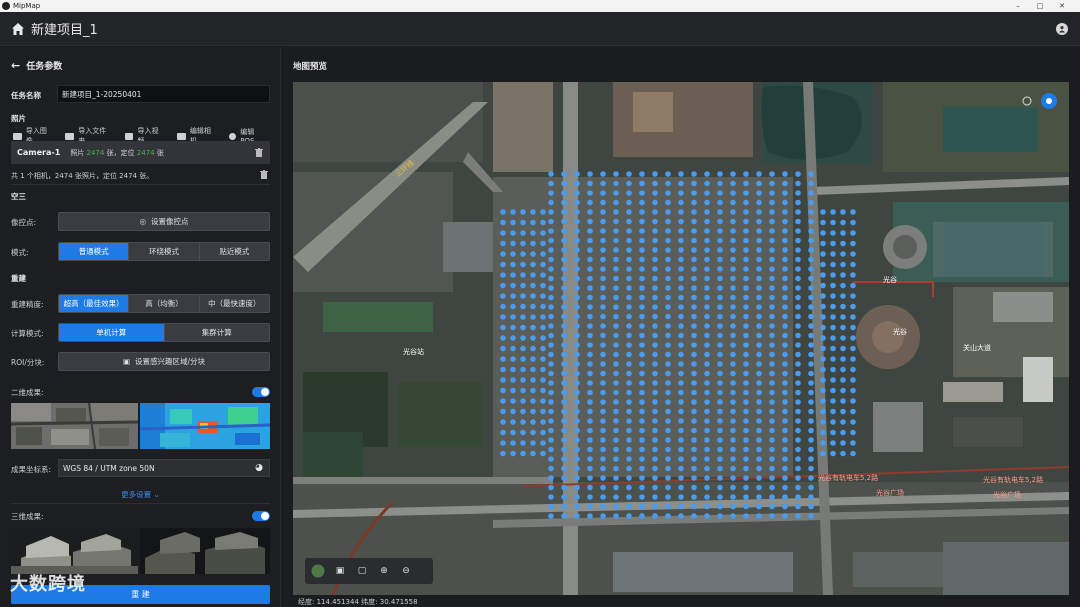 This screenshot has width=1080, height=607. Describe the element at coordinates (164, 303) in the screenshot. I see `precision-high: 高（均衡）` at that location.